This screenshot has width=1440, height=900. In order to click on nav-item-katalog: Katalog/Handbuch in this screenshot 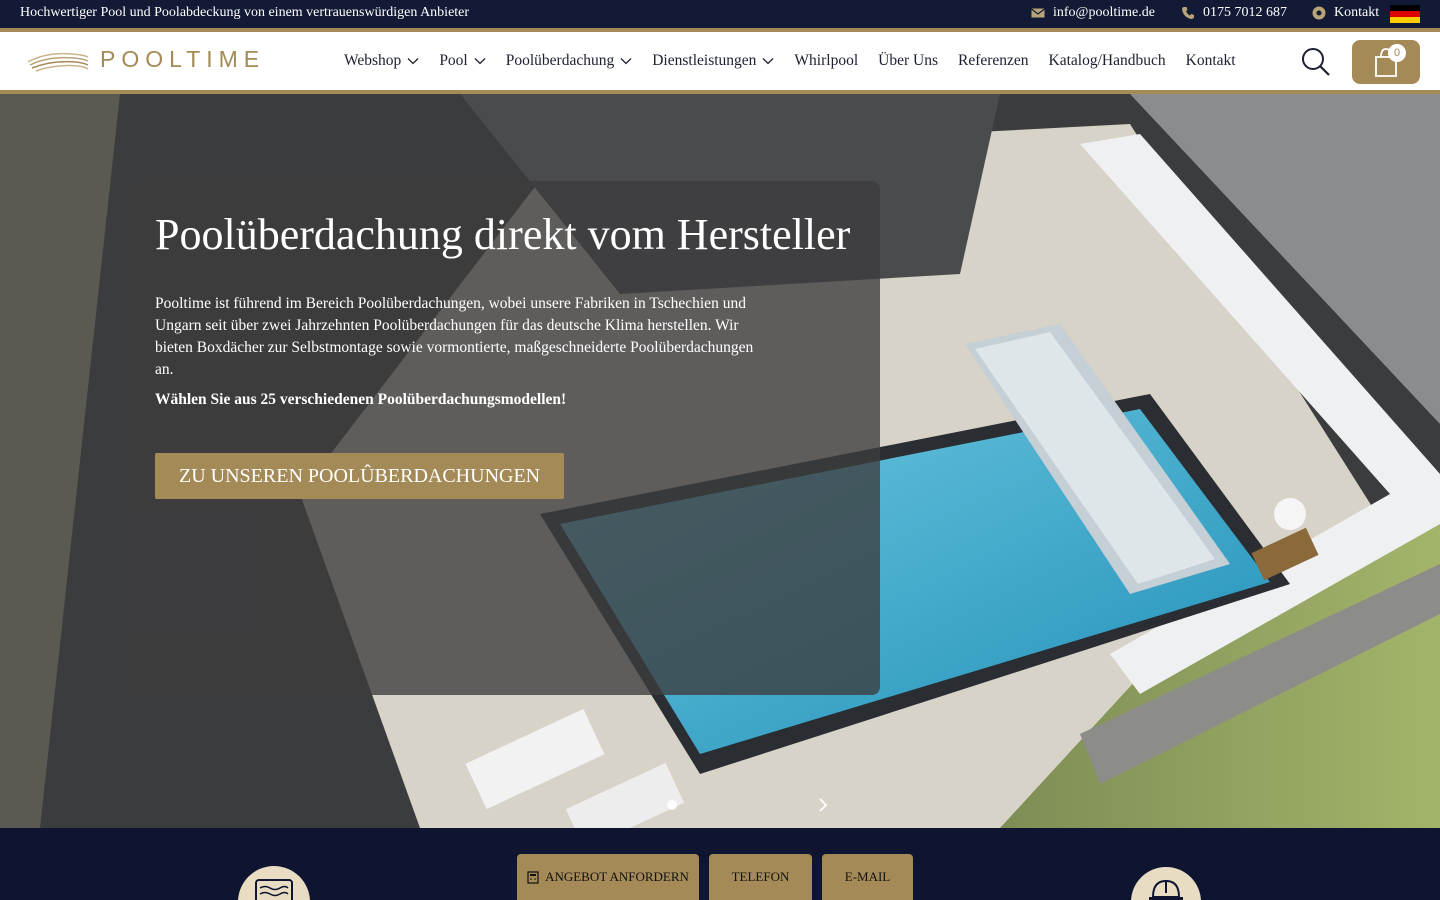, I will do `click(1107, 61)`.